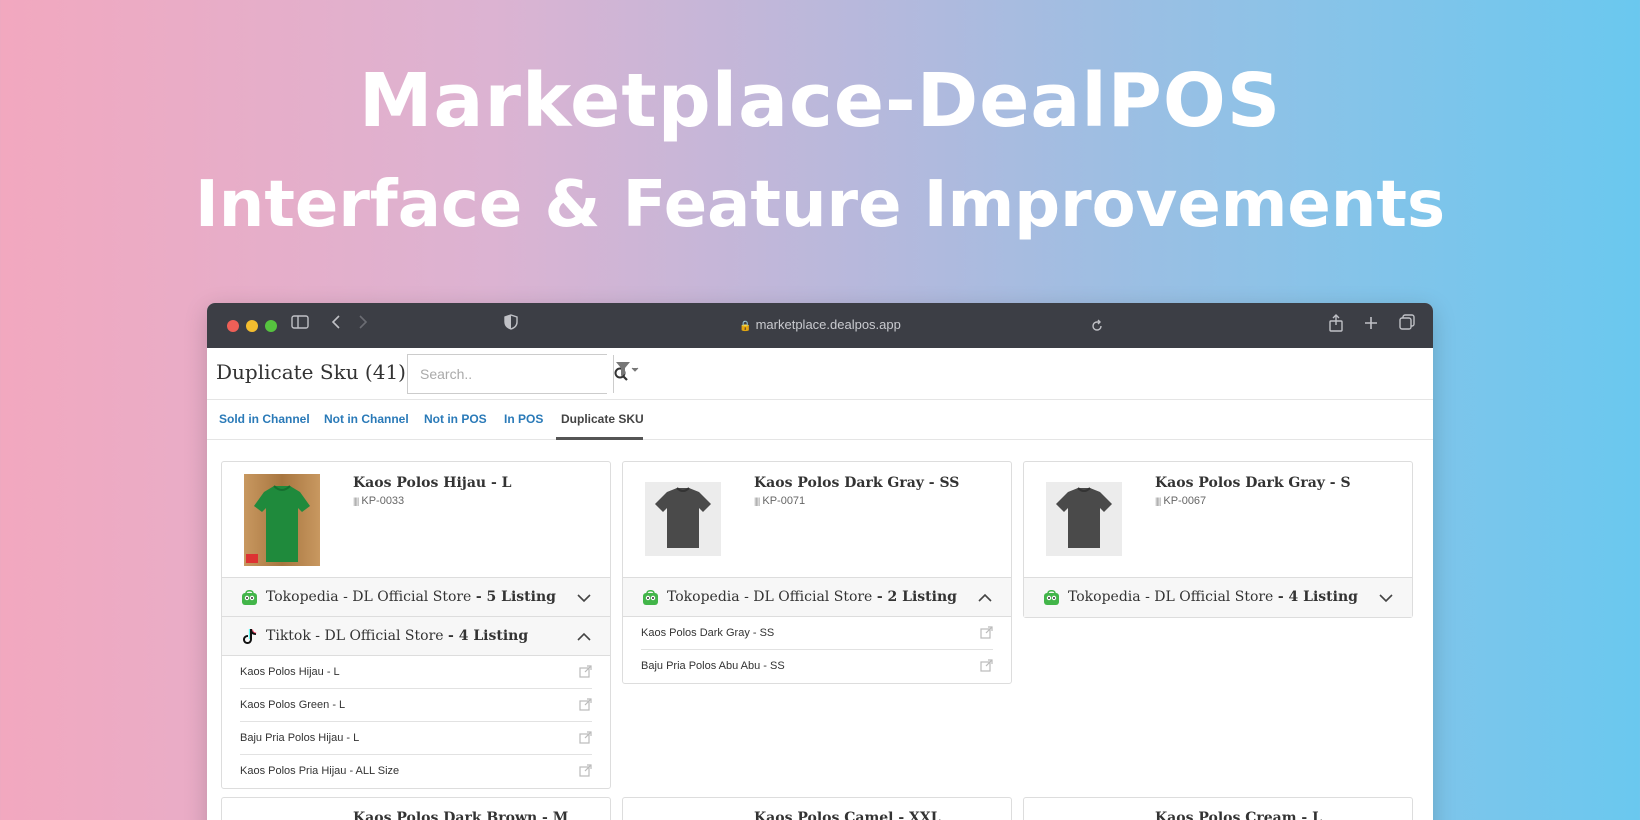 Image resolution: width=1640 pixels, height=820 pixels. Describe the element at coordinates (1218, 808) in the screenshot. I see `product-card: Kaos Polos Cream - L` at that location.